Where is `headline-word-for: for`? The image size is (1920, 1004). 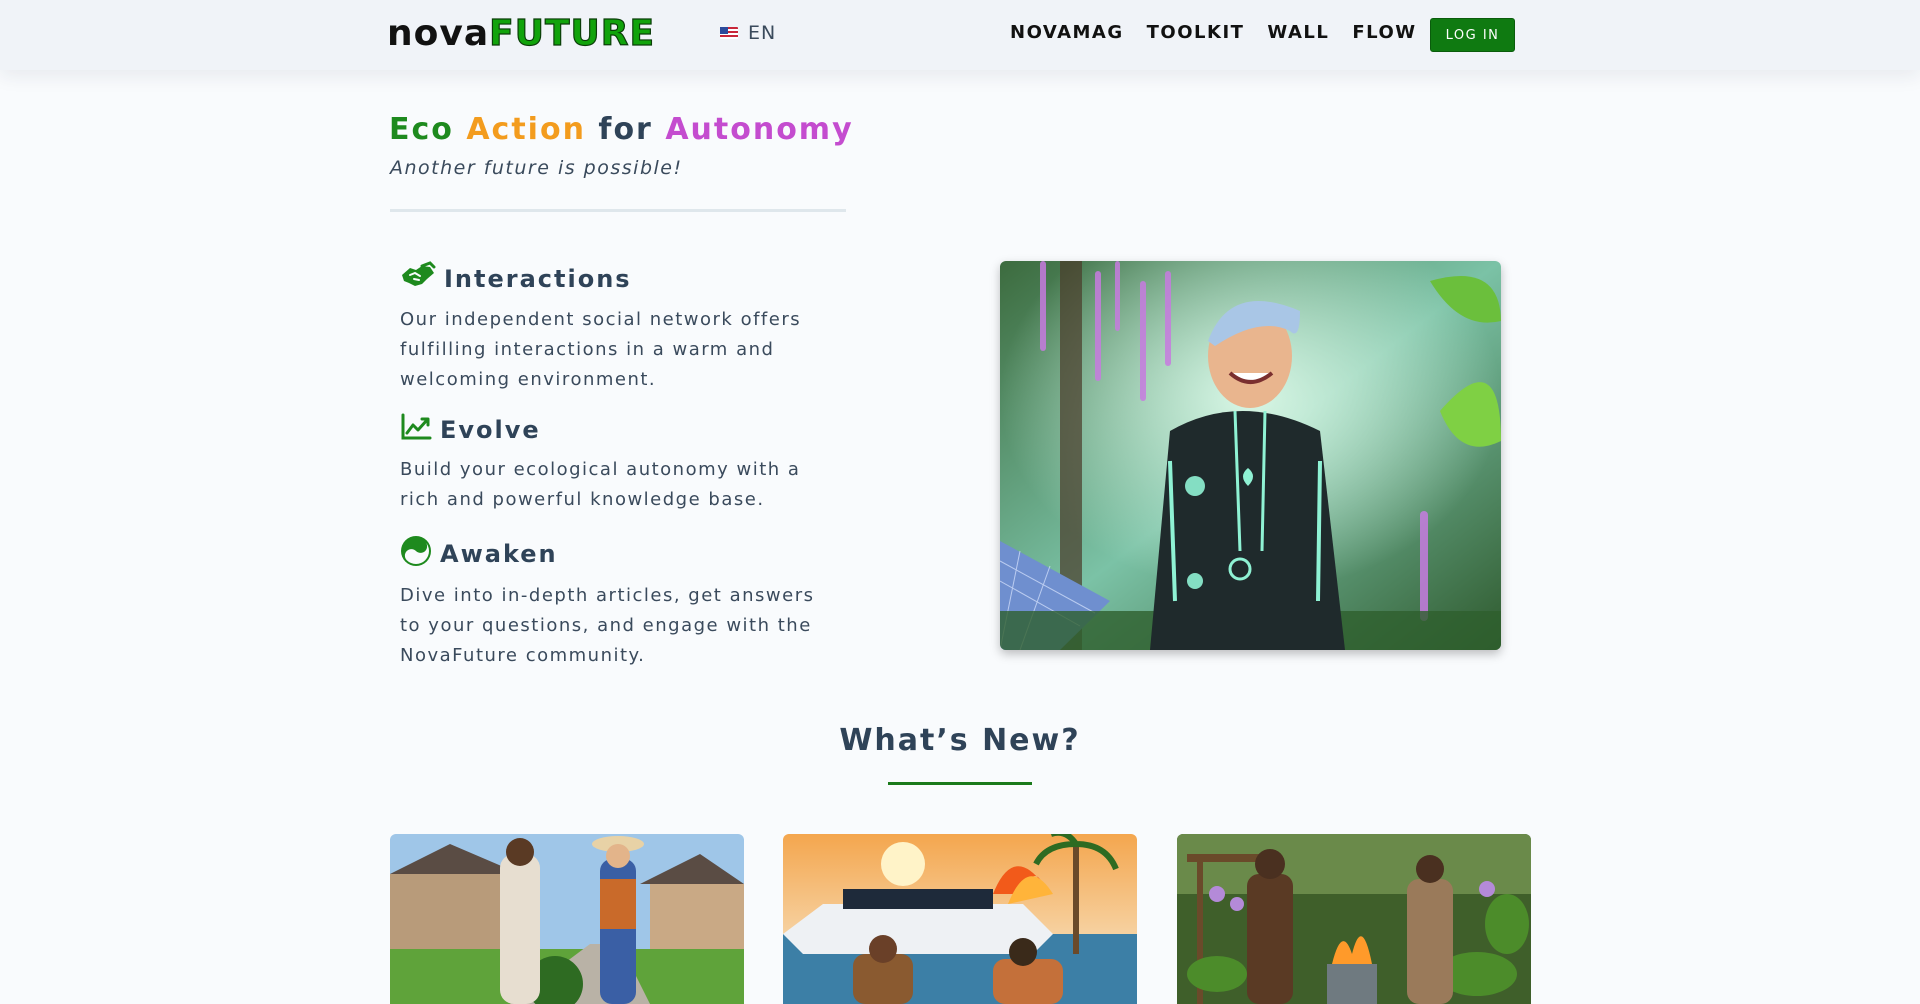 headline-word-for: for is located at coordinates (625, 129).